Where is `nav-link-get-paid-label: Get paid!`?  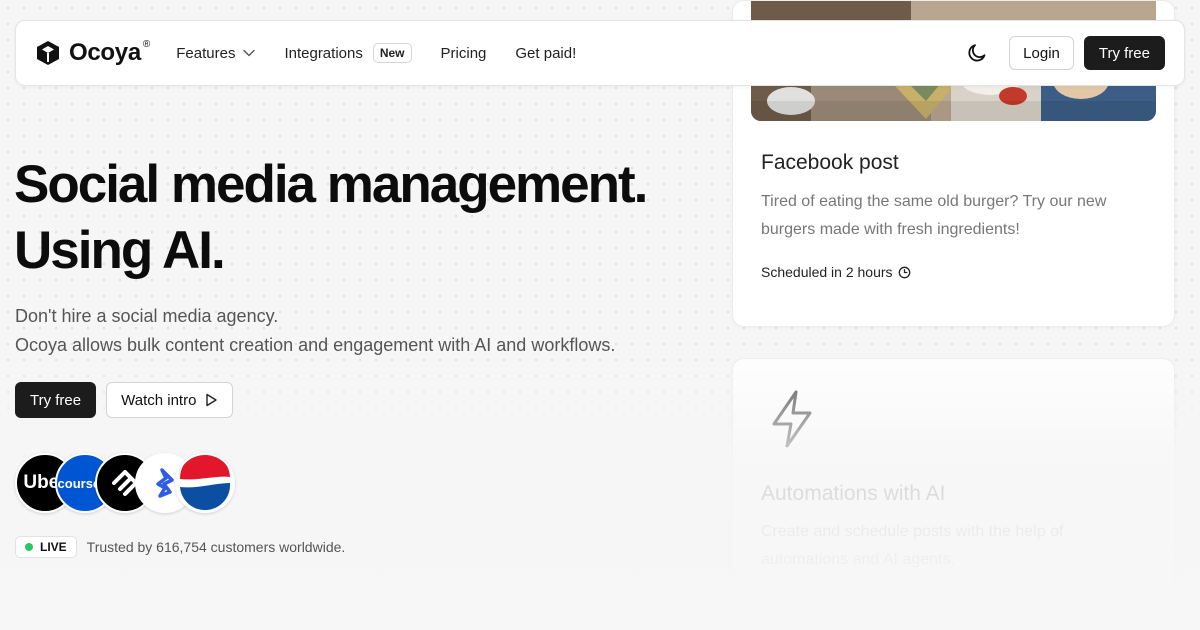 nav-link-get-paid-label: Get paid! is located at coordinates (546, 53).